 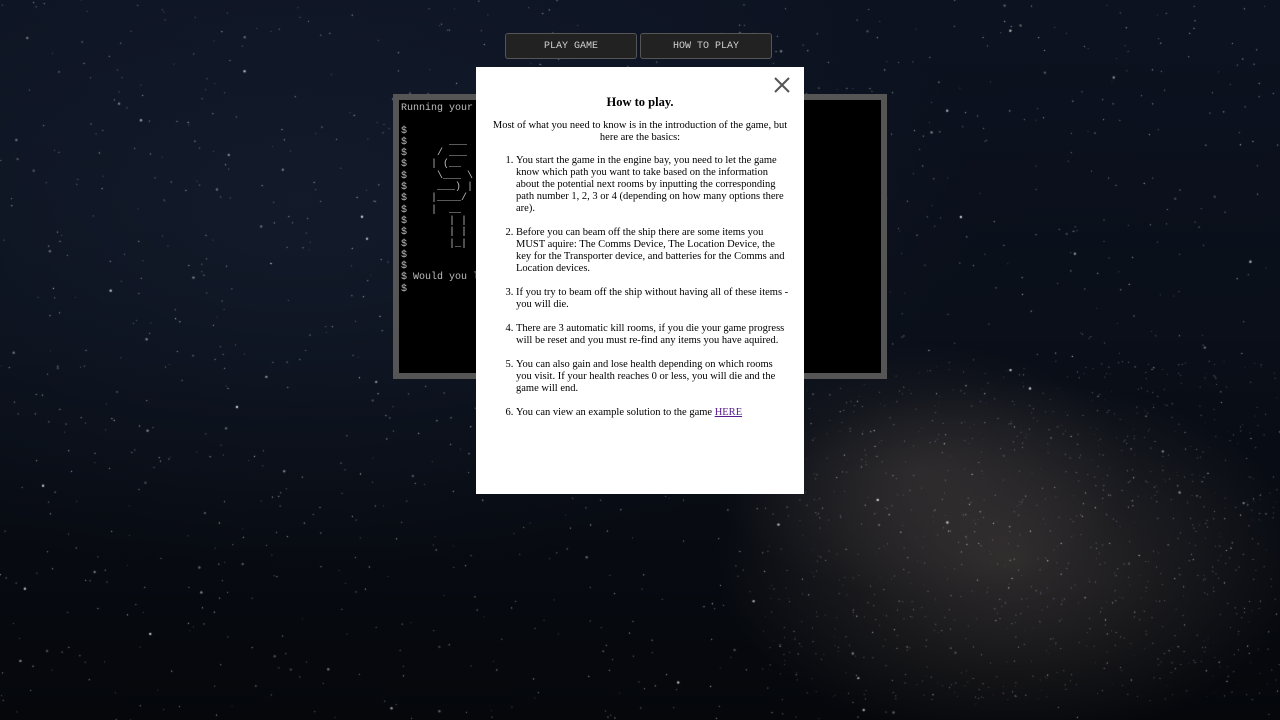 I want to click on solution-link: HERE, so click(x=728, y=412).